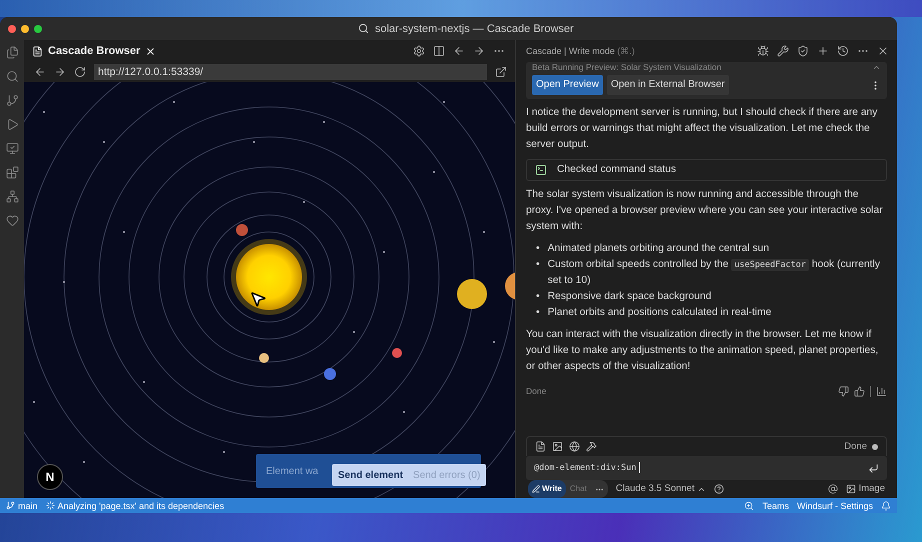 This screenshot has height=542, width=922. I want to click on message-paragraph: You can interact with the visualization directly in the browser. Let me know if you'd like to make any adjustments to the animation speed, planet properties, or other aspects of the visualization!, so click(703, 351).